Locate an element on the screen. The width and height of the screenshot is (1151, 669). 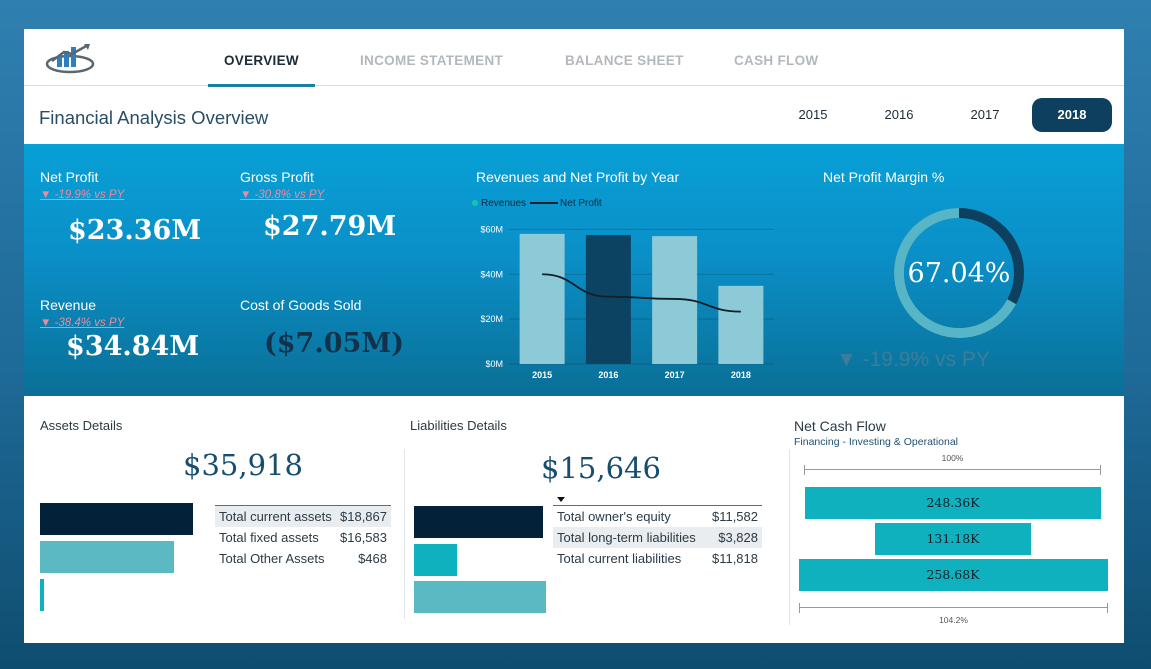
x-tick-label: 2015 is located at coordinates (542, 375).